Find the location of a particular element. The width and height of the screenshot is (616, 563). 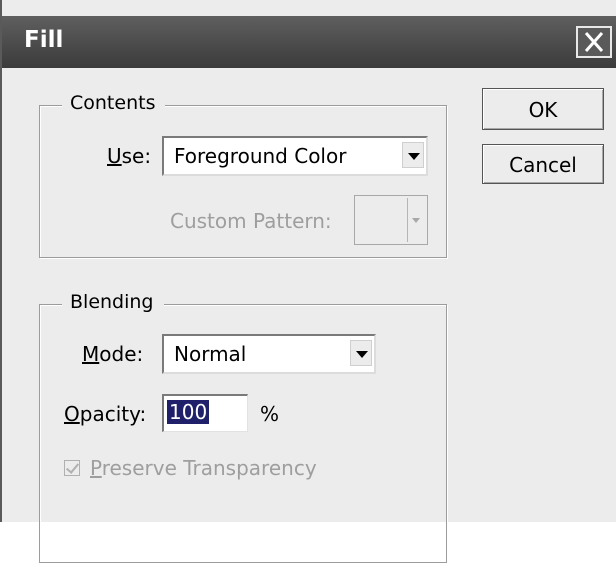

ok-button-label: OK is located at coordinates (543, 110).